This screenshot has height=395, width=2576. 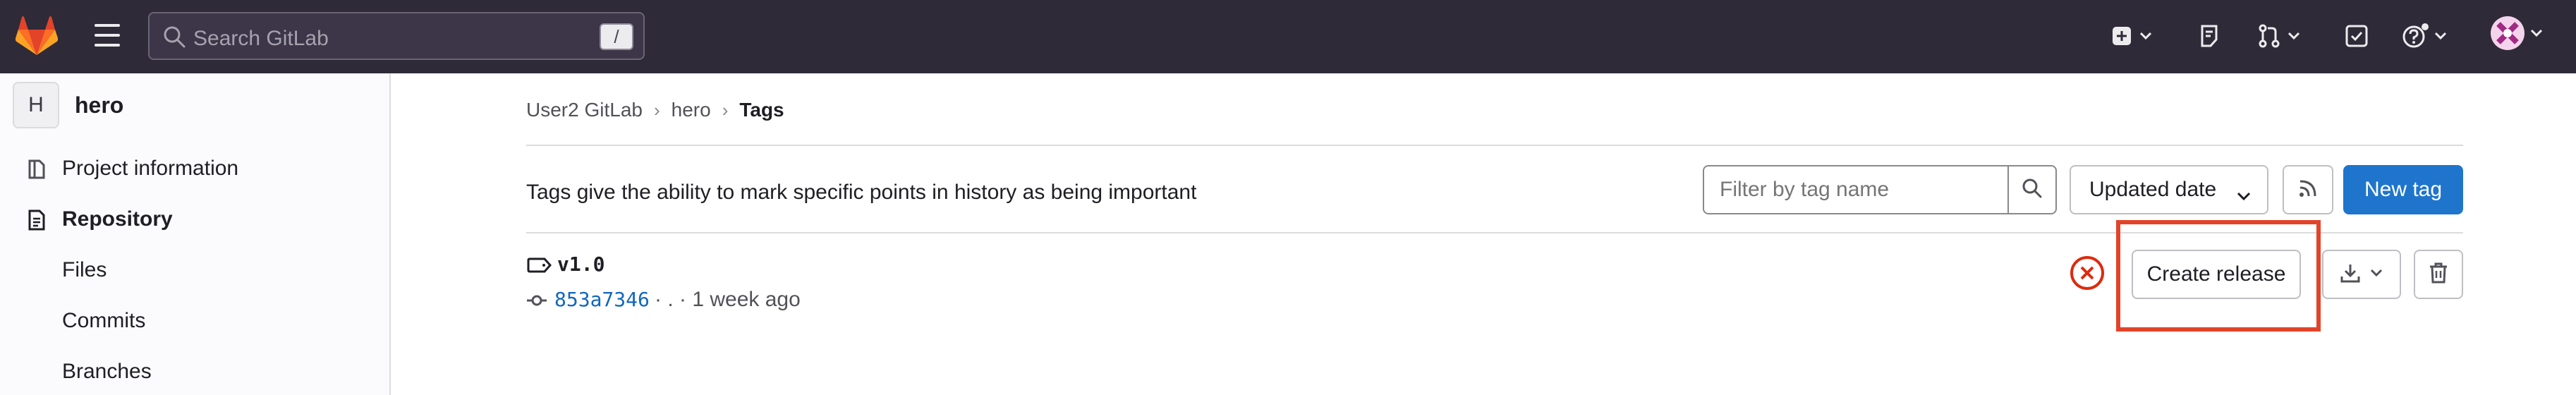 What do you see at coordinates (2415, 36) in the screenshot?
I see `help-icon` at bounding box center [2415, 36].